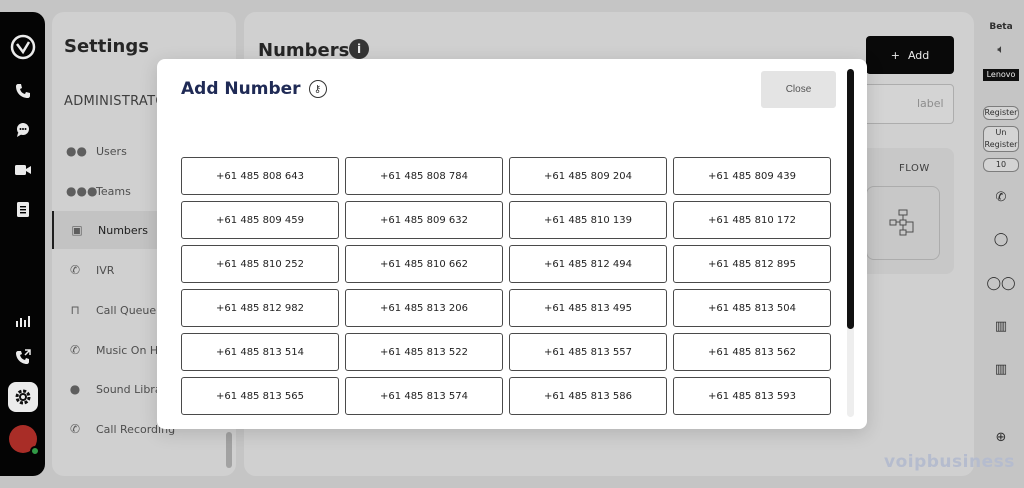 The image size is (1024, 488). What do you see at coordinates (424, 264) in the screenshot?
I see `number-option: +61 485 810 662` at bounding box center [424, 264].